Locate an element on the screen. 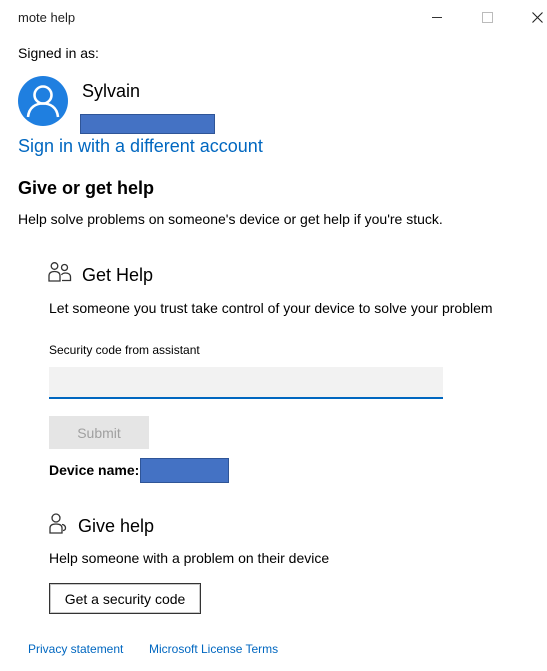 This screenshot has height=671, width=547. privacy-statement-link: Privacy statement is located at coordinates (75, 649).